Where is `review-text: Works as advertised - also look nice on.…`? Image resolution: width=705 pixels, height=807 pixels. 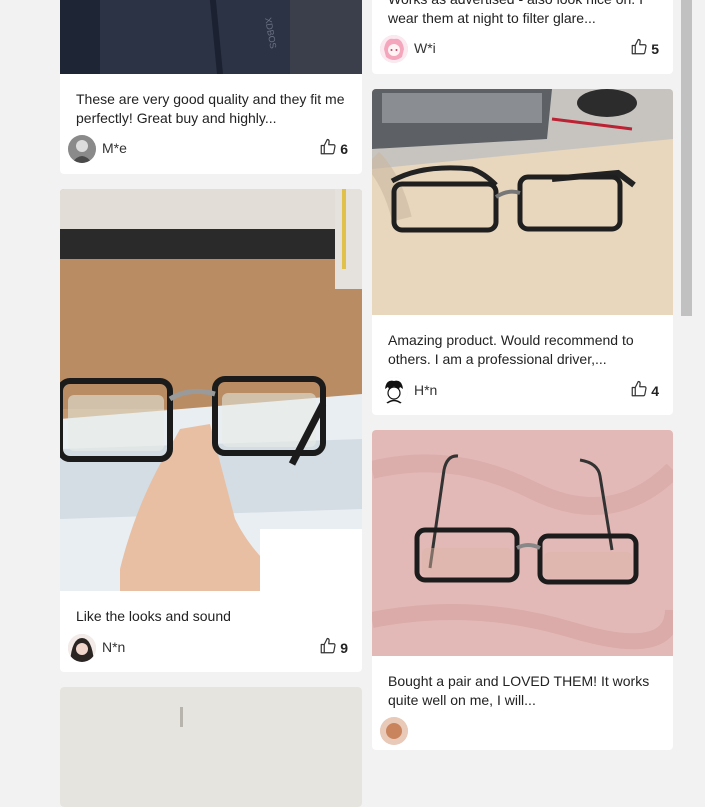
review-text: Works as advertised - also look nice on.… is located at coordinates (515, 13).